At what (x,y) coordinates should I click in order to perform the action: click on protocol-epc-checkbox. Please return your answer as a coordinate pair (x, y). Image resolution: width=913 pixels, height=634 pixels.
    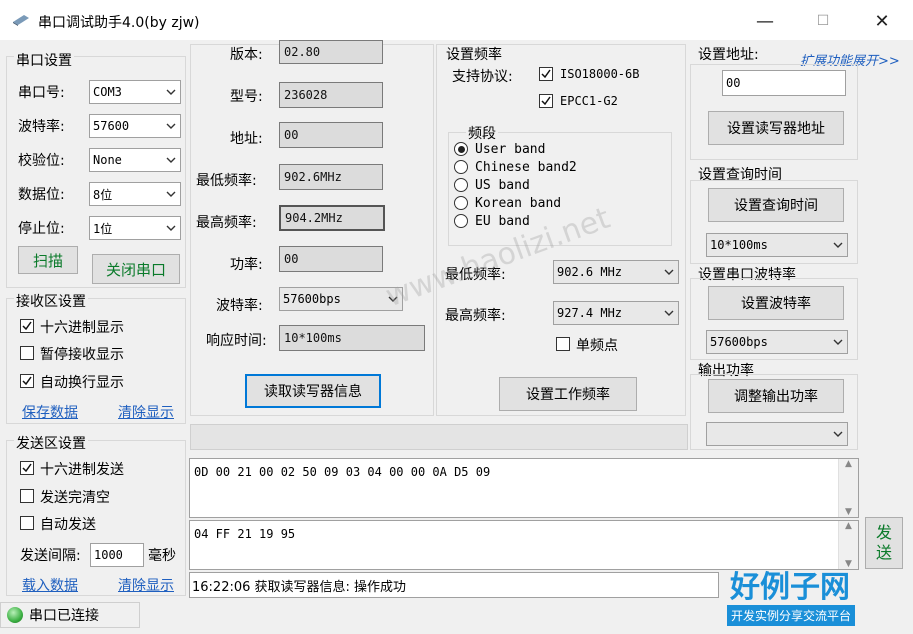
    Looking at the image, I should click on (546, 101).